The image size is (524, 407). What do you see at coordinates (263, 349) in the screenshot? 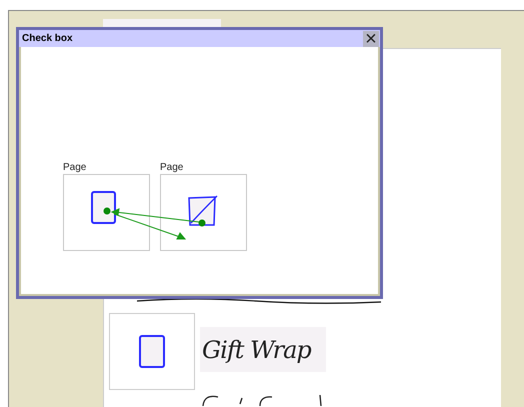
I see `handwritten-label: Gift Wrap` at bounding box center [263, 349].